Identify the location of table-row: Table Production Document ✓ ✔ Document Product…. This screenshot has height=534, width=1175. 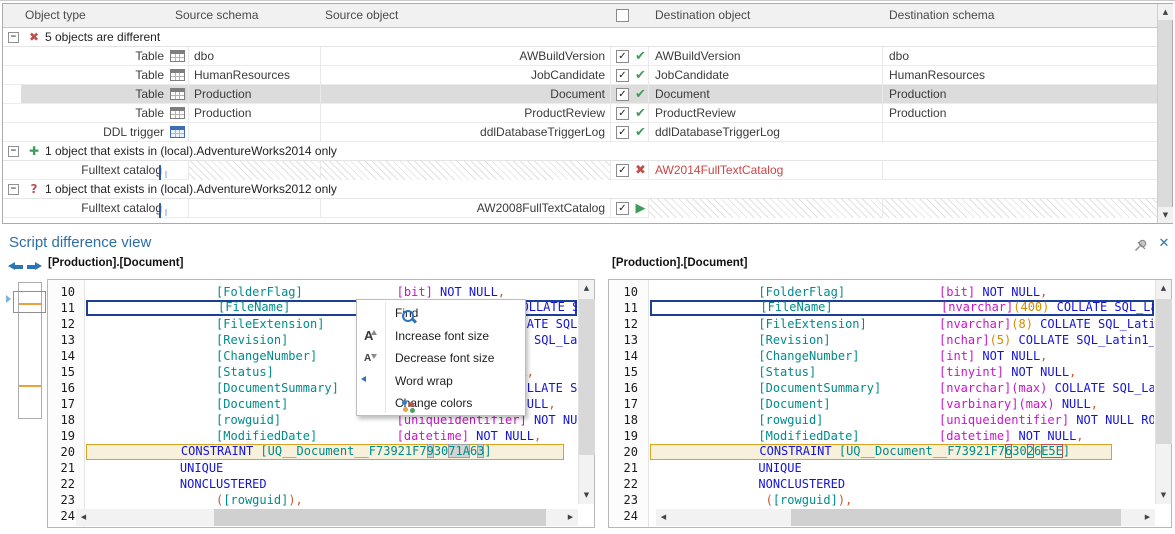
(587, 94).